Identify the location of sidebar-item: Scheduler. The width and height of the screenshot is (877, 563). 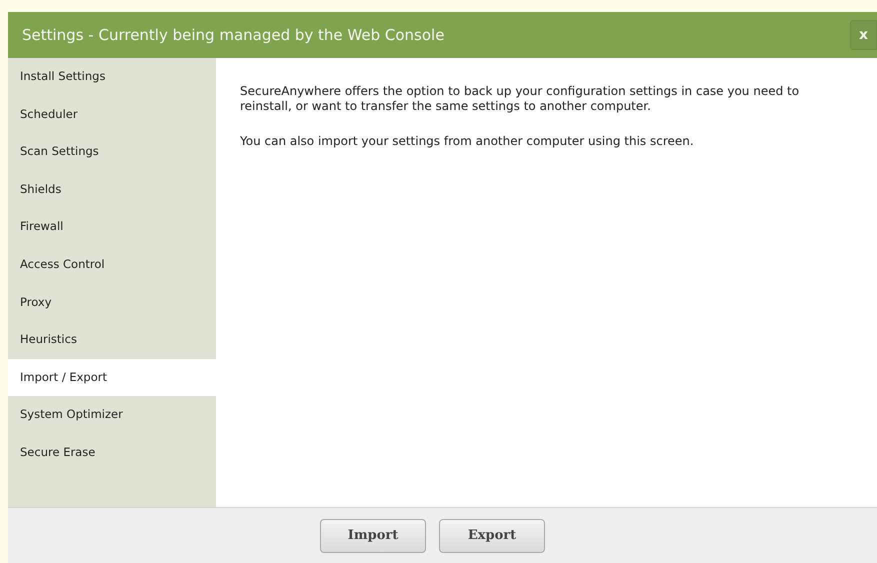
(112, 115).